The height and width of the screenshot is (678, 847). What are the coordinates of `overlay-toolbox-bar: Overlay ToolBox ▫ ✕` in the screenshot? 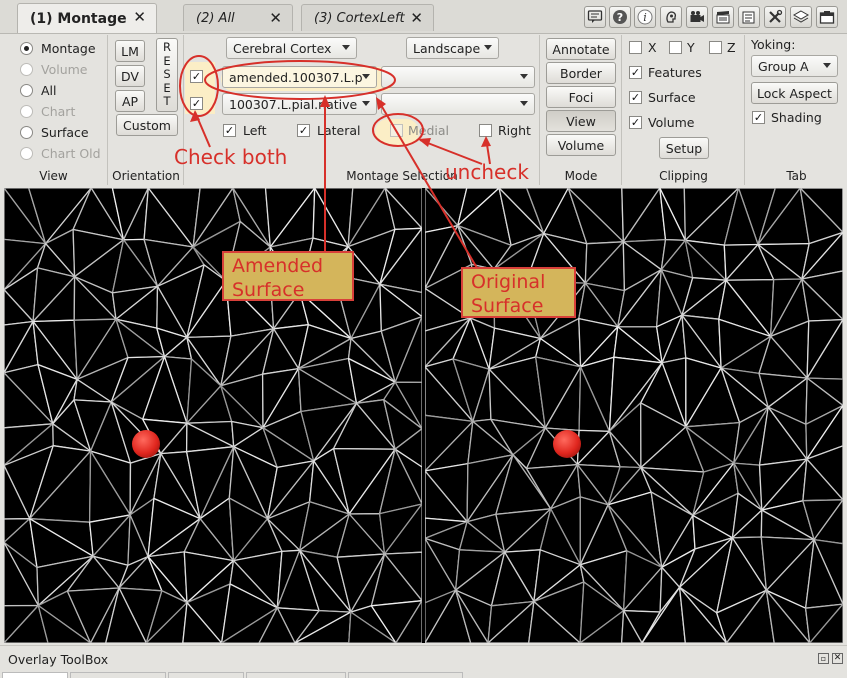 It's located at (423, 661).